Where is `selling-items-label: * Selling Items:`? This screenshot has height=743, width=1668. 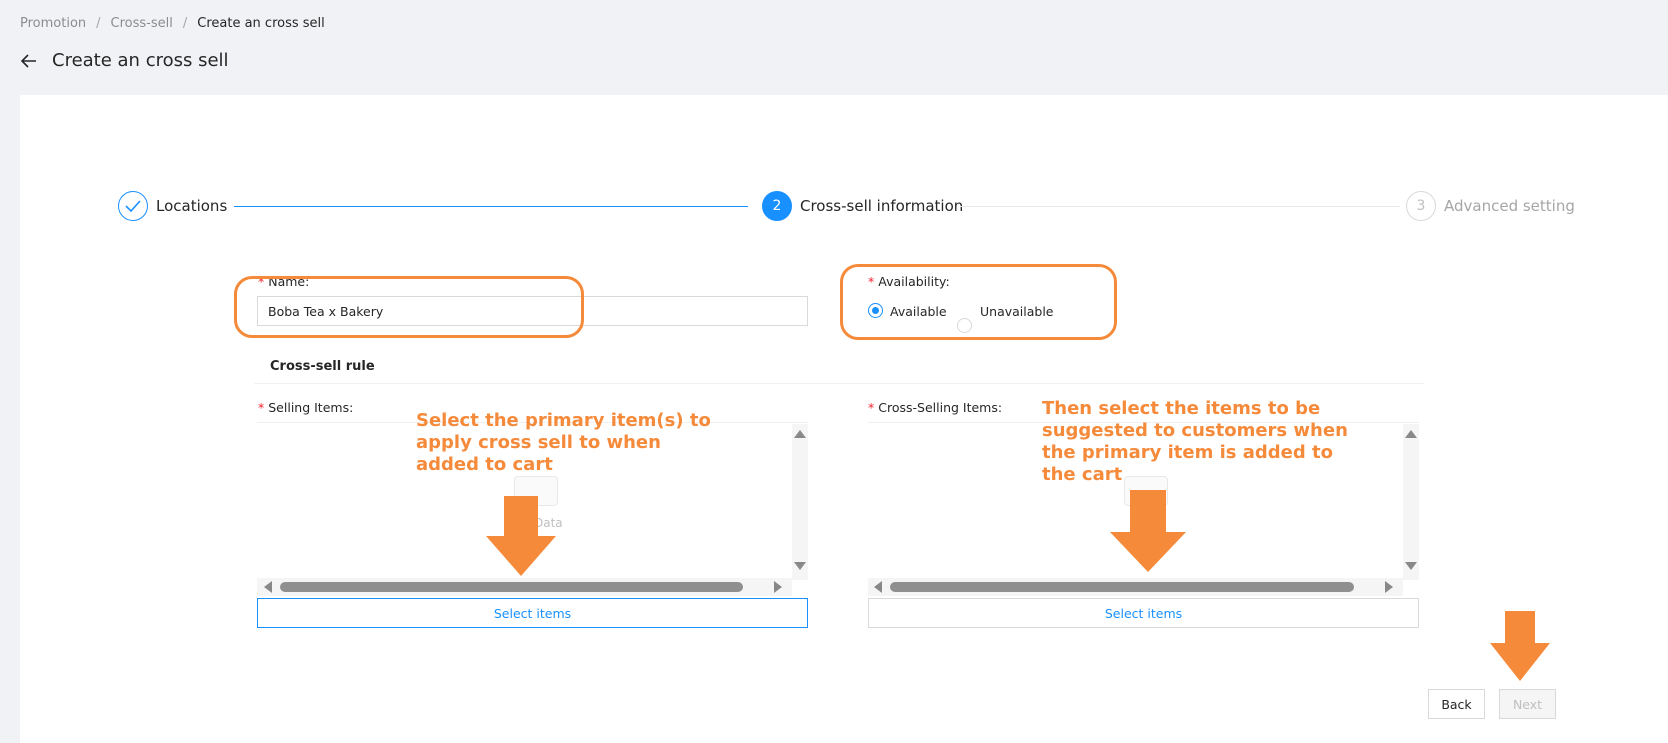 selling-items-label: * Selling Items: is located at coordinates (306, 407).